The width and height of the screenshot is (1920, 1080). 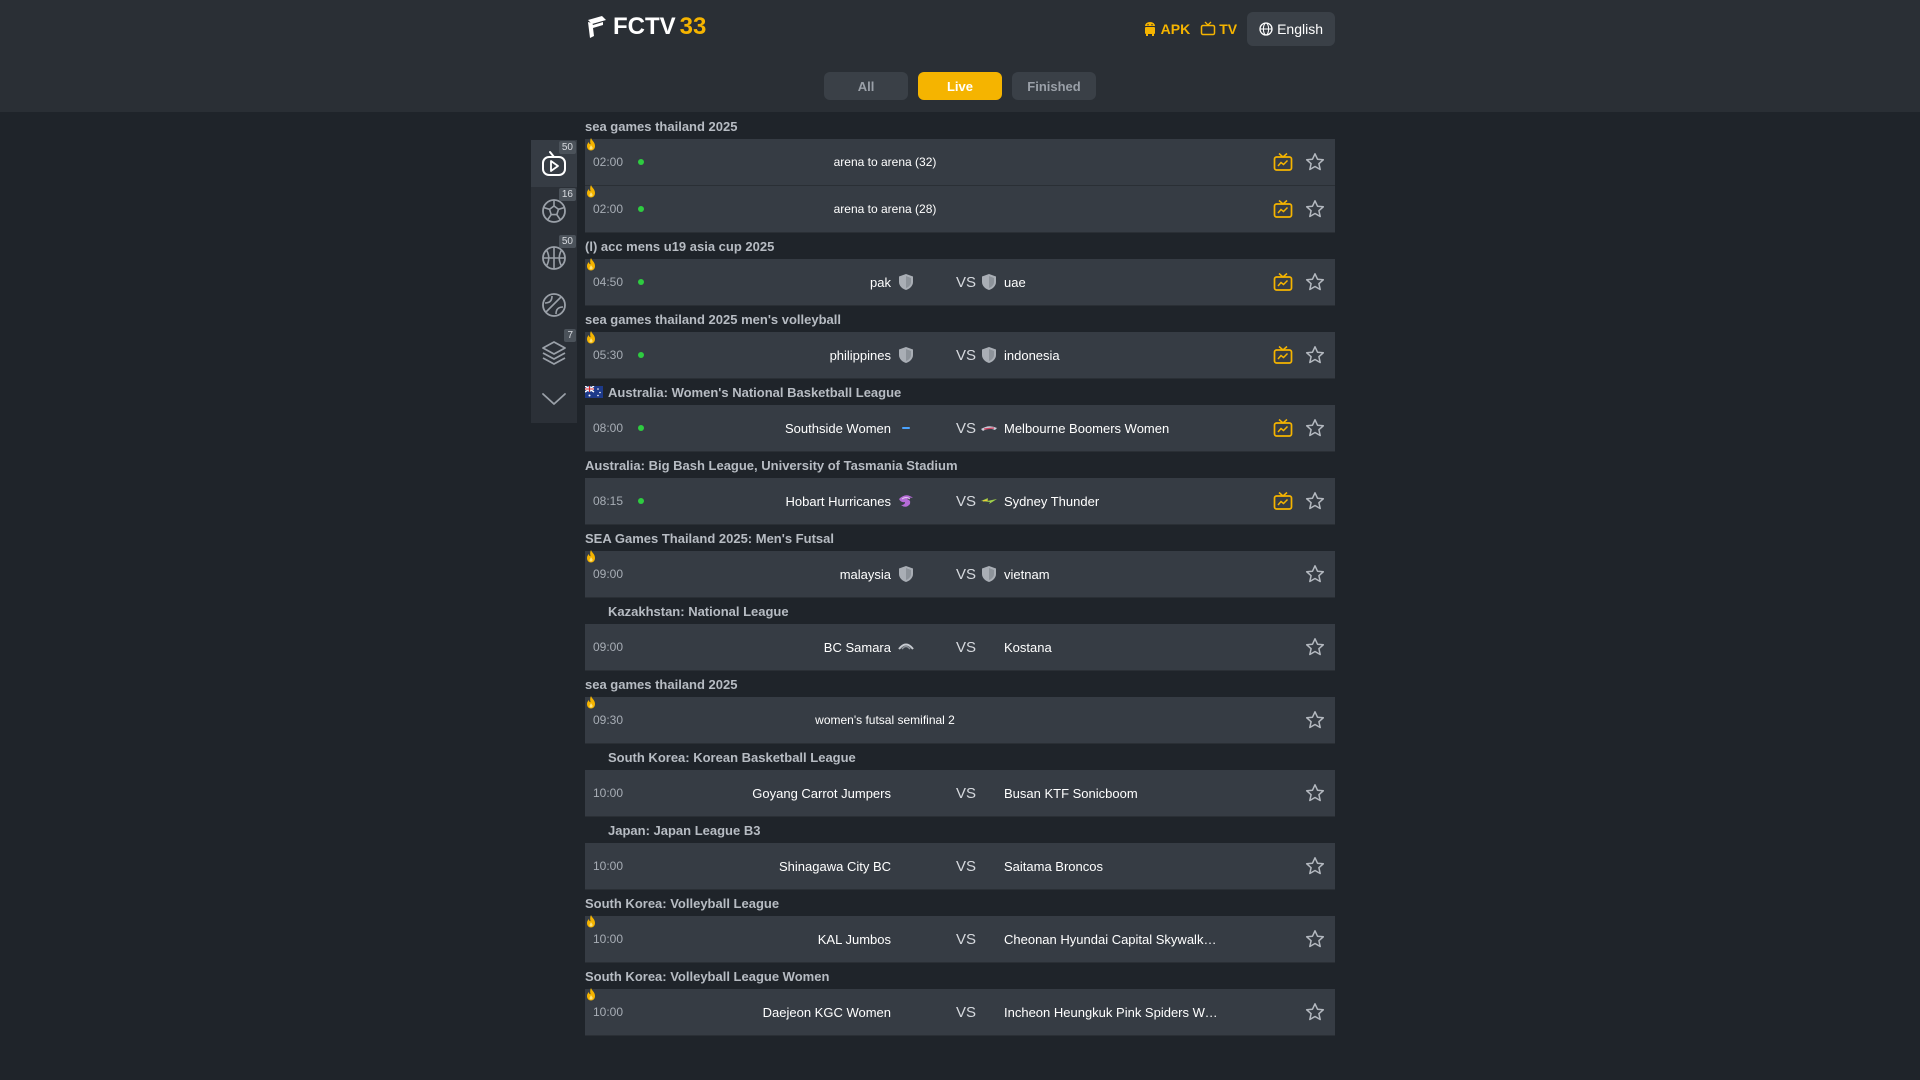 I want to click on sidebar-item-live: 50, so click(x=554, y=163).